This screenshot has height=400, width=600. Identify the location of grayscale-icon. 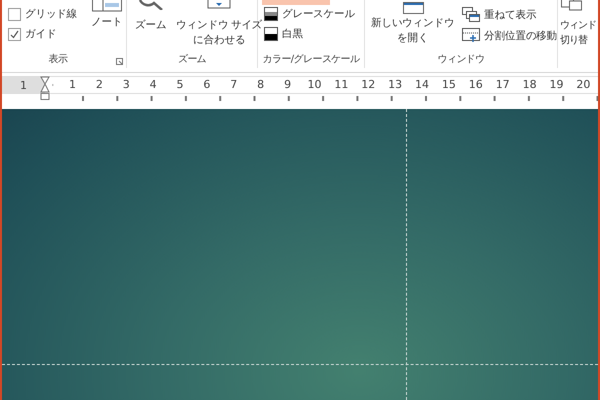
(271, 14).